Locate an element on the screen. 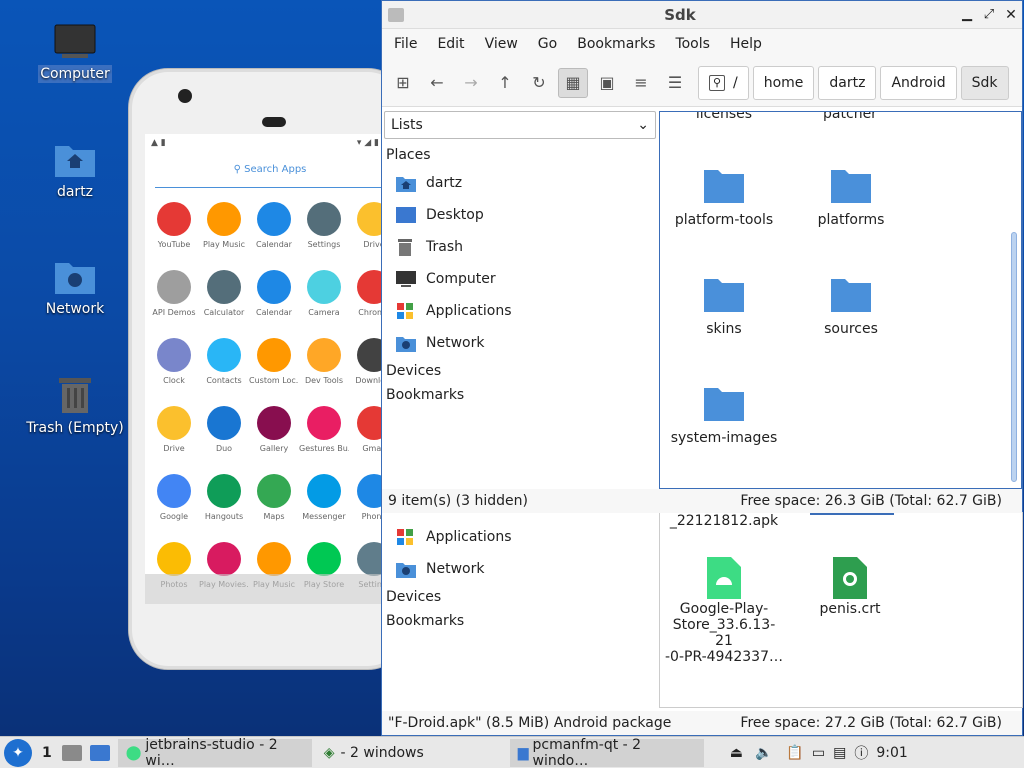 The image size is (1024, 768). notes-icon: ▭ is located at coordinates (818, 753).